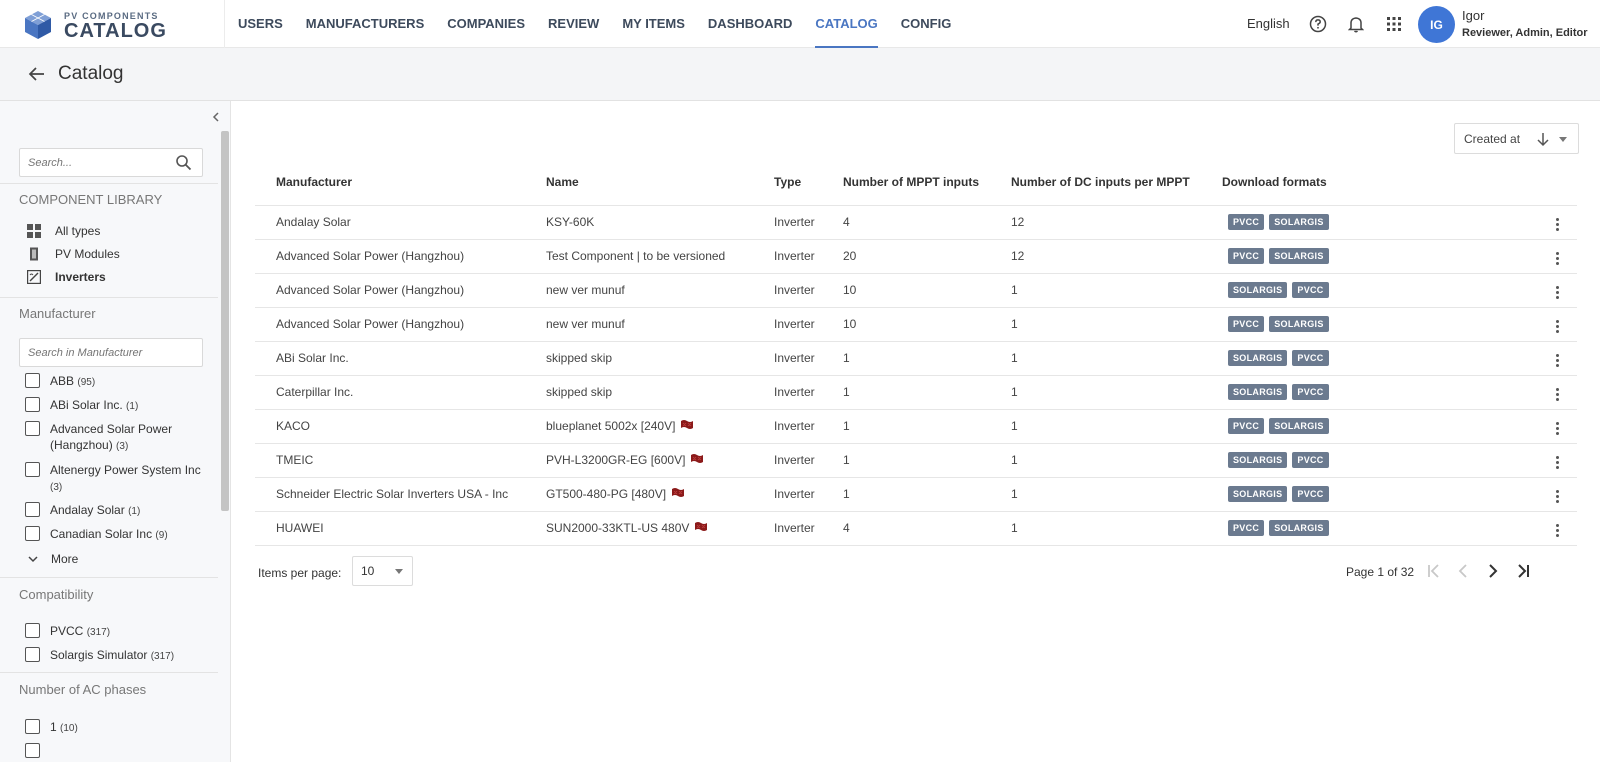 This screenshot has height=762, width=1600. I want to click on sort-dropdown: Created at, so click(1516, 138).